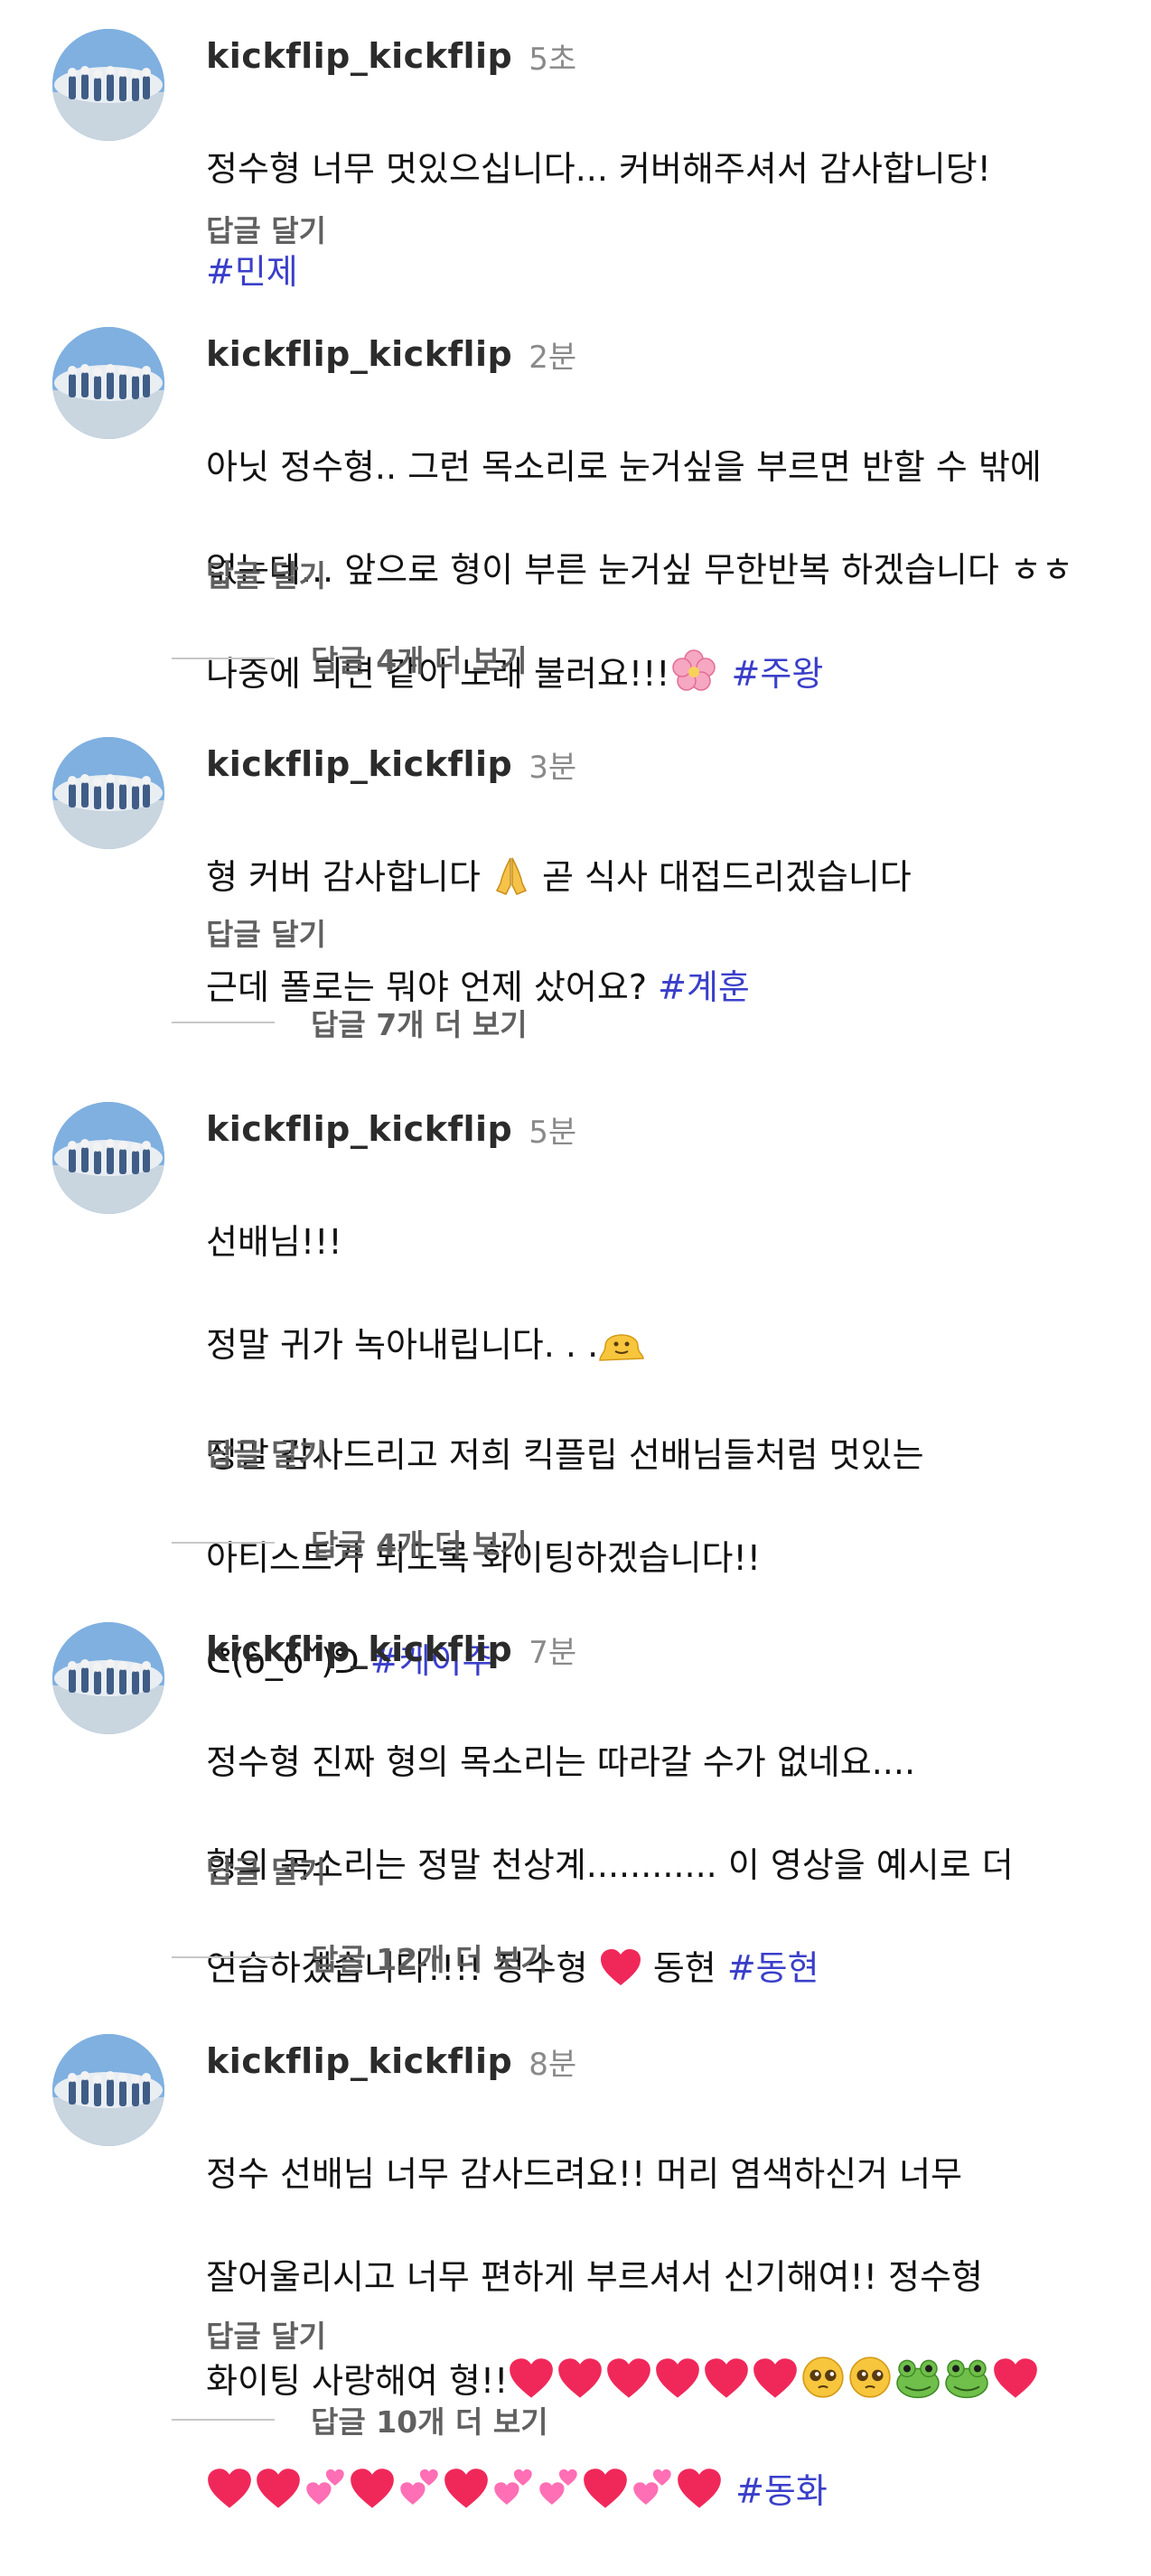  Describe the element at coordinates (343, 877) in the screenshot. I see `comment-line: 형 커버 감사합니다` at that location.